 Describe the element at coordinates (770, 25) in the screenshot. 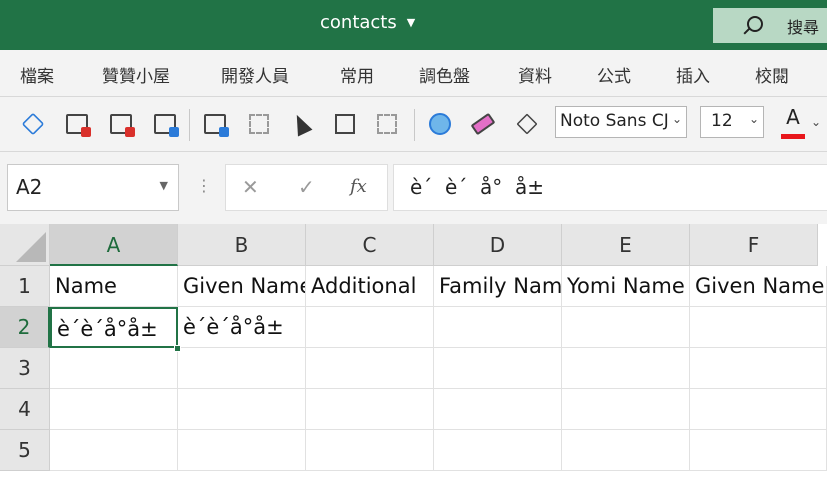

I see `search-box: 搜尋` at that location.